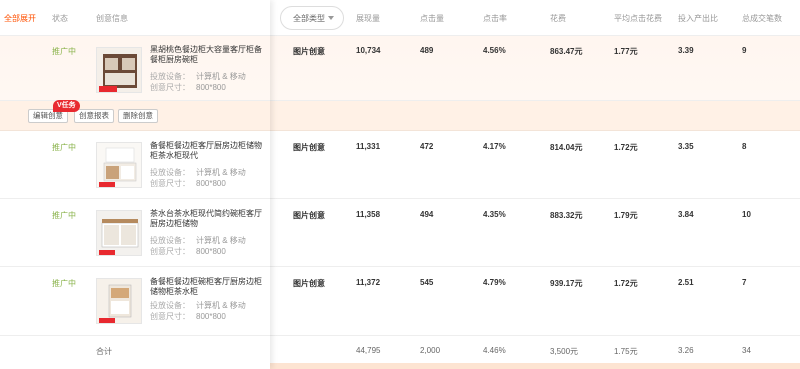 The image size is (800, 369). I want to click on roi-value: 3.84, so click(686, 214).